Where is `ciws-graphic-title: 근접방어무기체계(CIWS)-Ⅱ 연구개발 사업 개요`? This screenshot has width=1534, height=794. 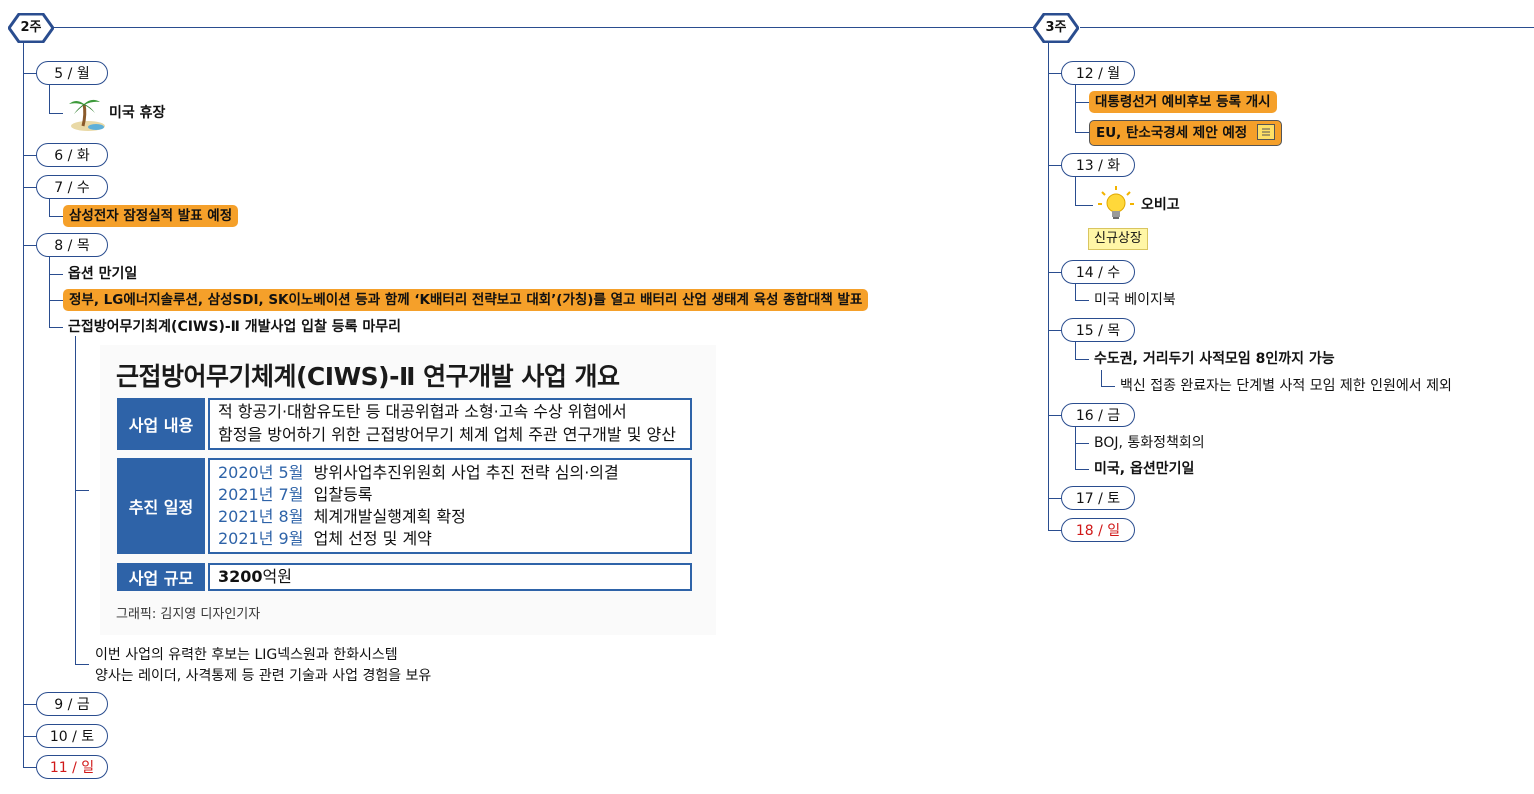 ciws-graphic-title: 근접방어무기체계(CIWS)-Ⅱ 연구개발 사업 개요 is located at coordinates (368, 376).